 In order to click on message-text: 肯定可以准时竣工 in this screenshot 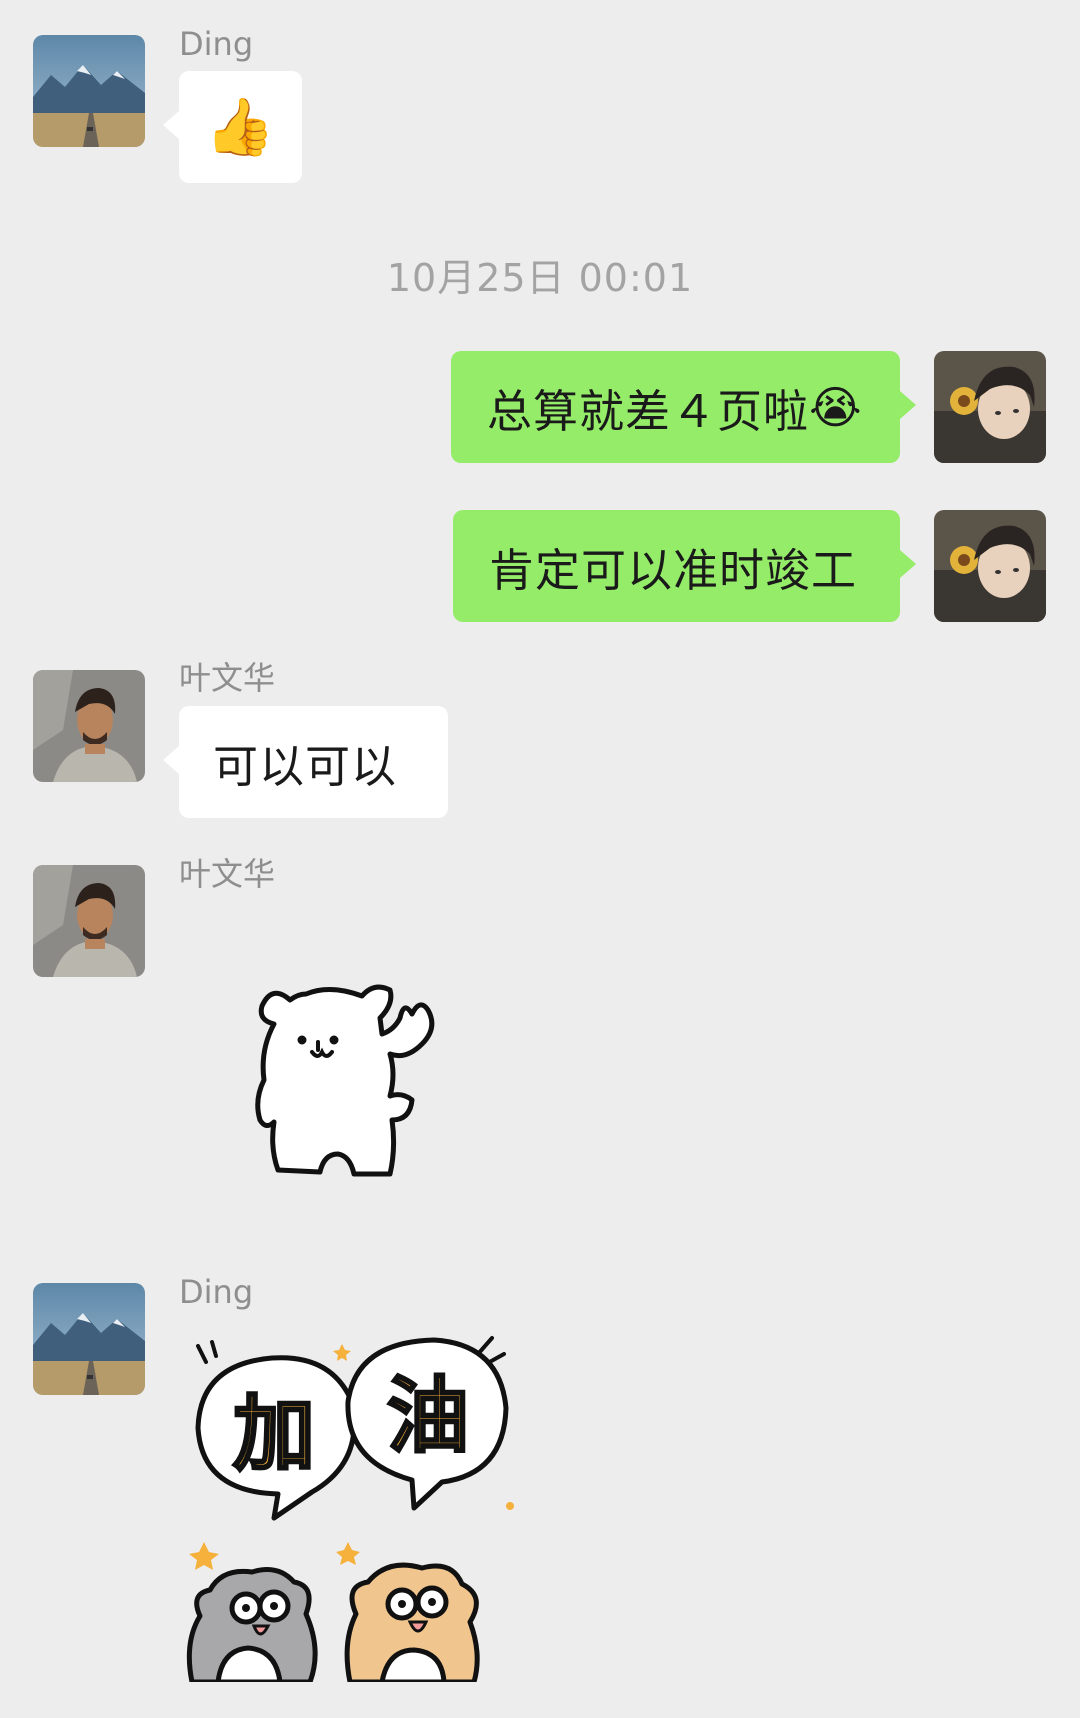, I will do `click(673, 570)`.